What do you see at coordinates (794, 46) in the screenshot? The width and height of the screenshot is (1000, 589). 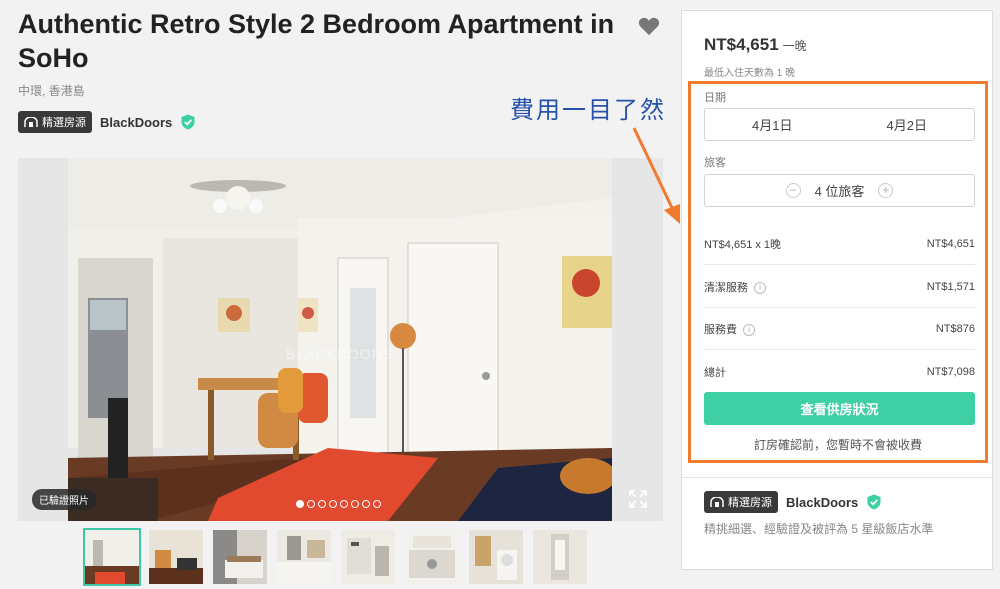 I see `price-per-night: 一晚` at bounding box center [794, 46].